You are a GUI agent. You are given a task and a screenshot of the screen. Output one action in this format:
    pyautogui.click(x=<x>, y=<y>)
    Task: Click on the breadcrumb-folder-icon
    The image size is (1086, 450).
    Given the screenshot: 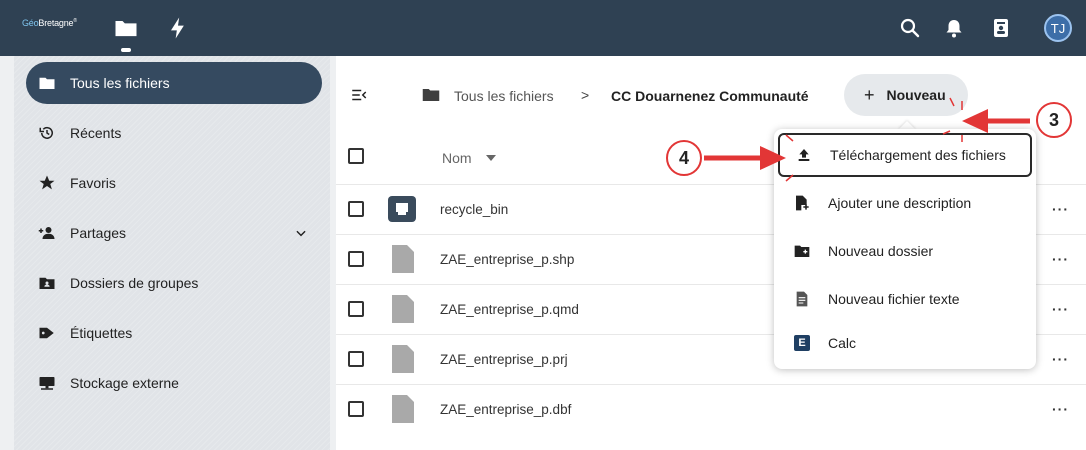 What is the action you would take?
    pyautogui.click(x=431, y=95)
    